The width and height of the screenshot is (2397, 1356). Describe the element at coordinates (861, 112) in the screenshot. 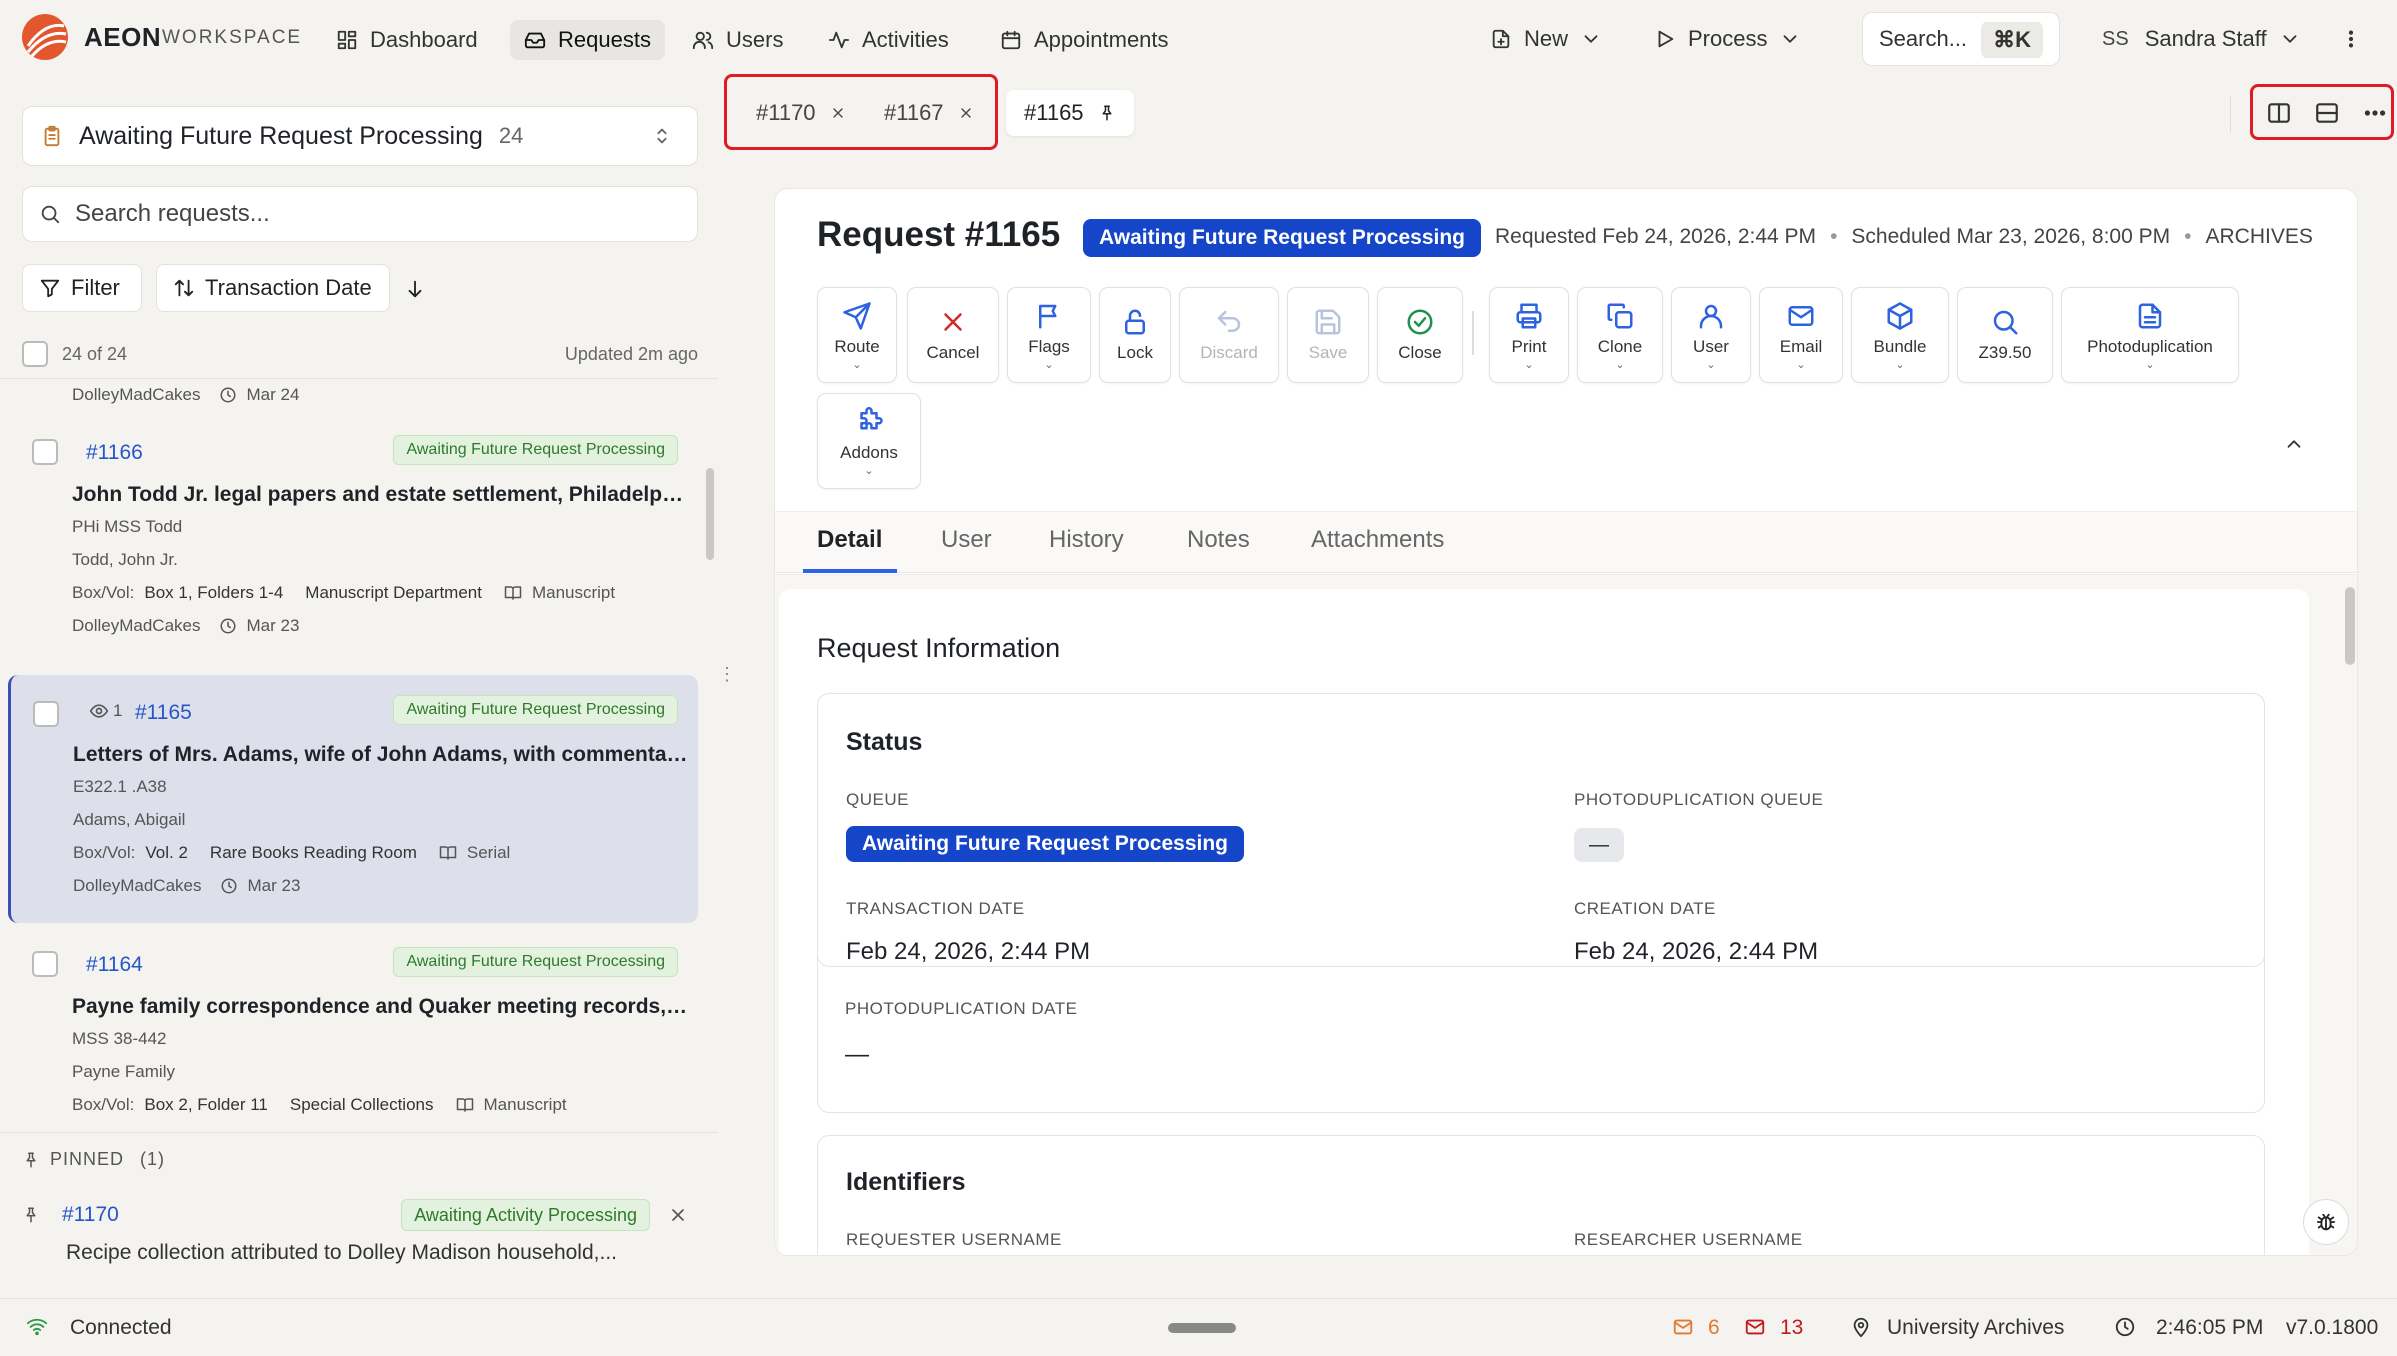

I see `tabs-highlight-box` at that location.